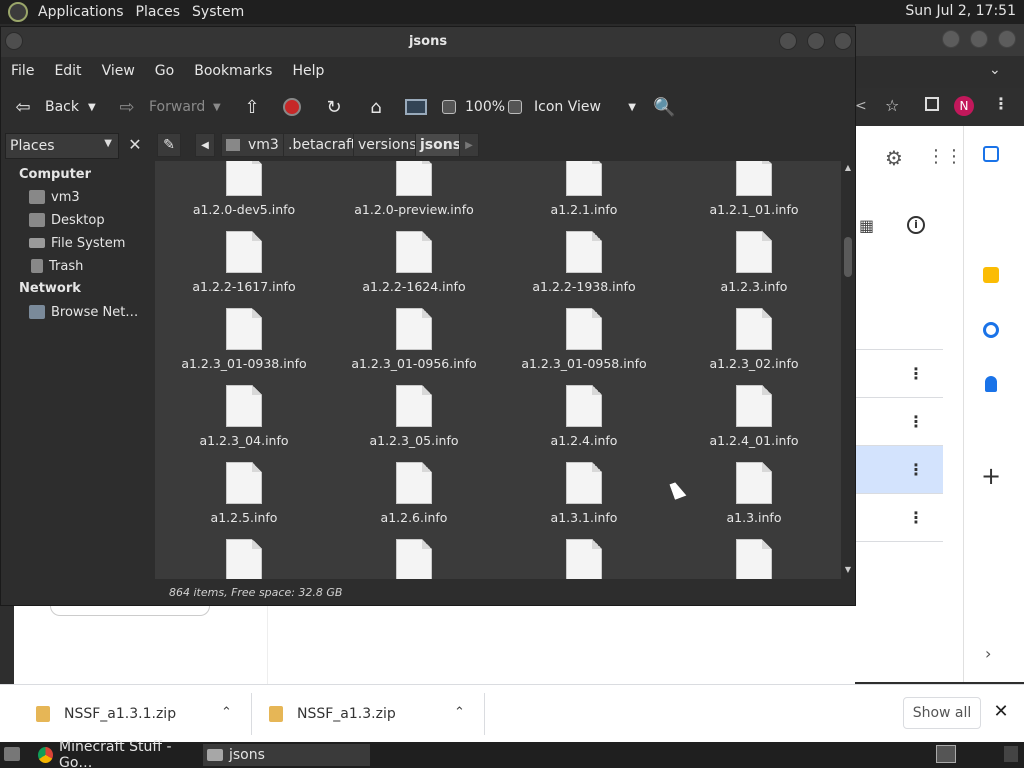  I want to click on menu-help: Help, so click(308, 71).